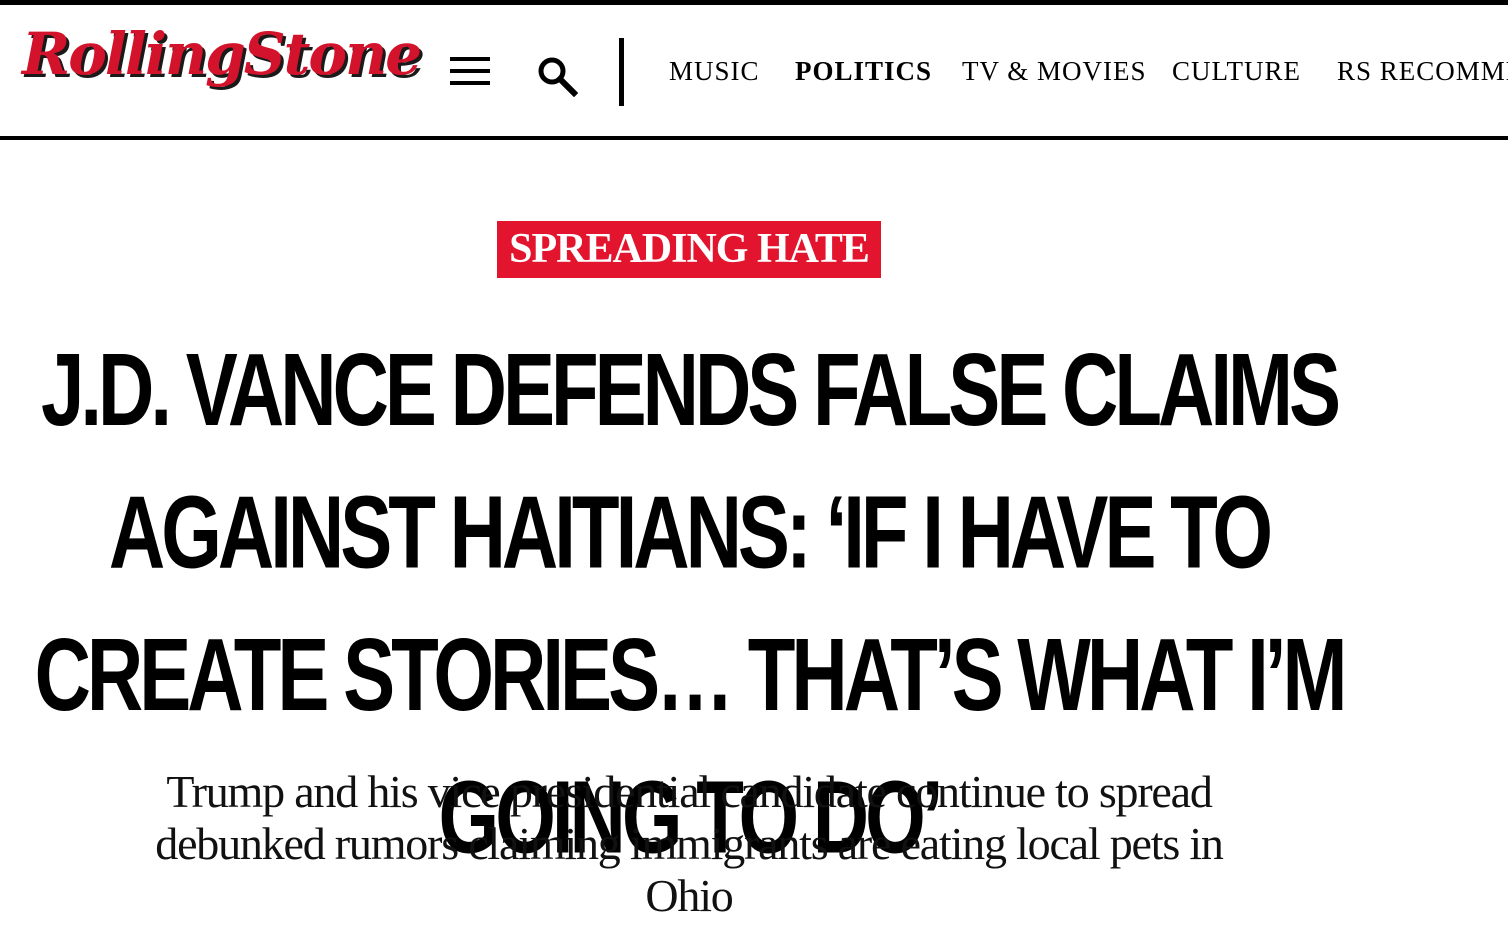 This screenshot has width=1508, height=944. Describe the element at coordinates (1422, 71) in the screenshot. I see `nav-item-rs-recommends: RS RECOMME` at that location.